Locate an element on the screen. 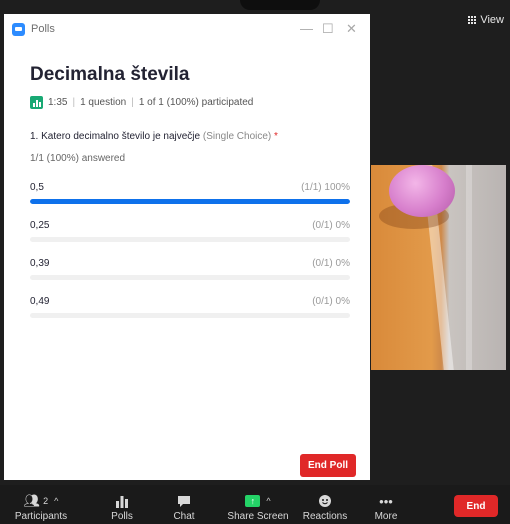  option-label: 0,5 is located at coordinates (37, 187).